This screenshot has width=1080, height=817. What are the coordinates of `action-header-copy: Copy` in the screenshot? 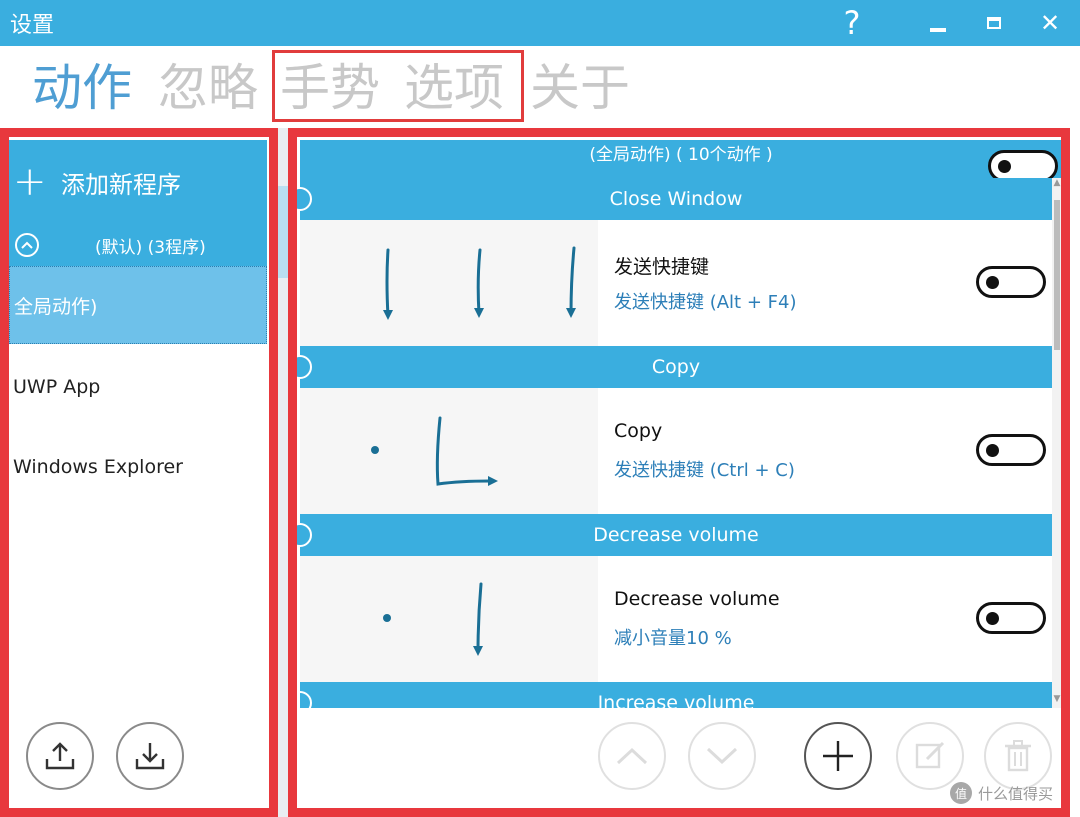 It's located at (670, 367).